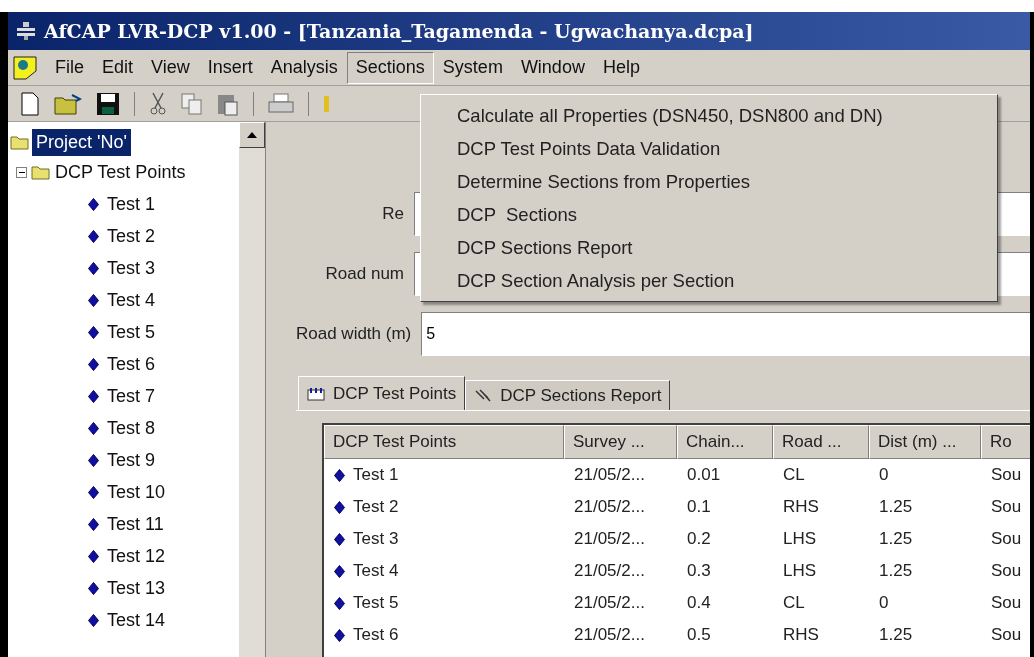  I want to click on menu-entry: DCP Section Analysis per Section, so click(709, 280).